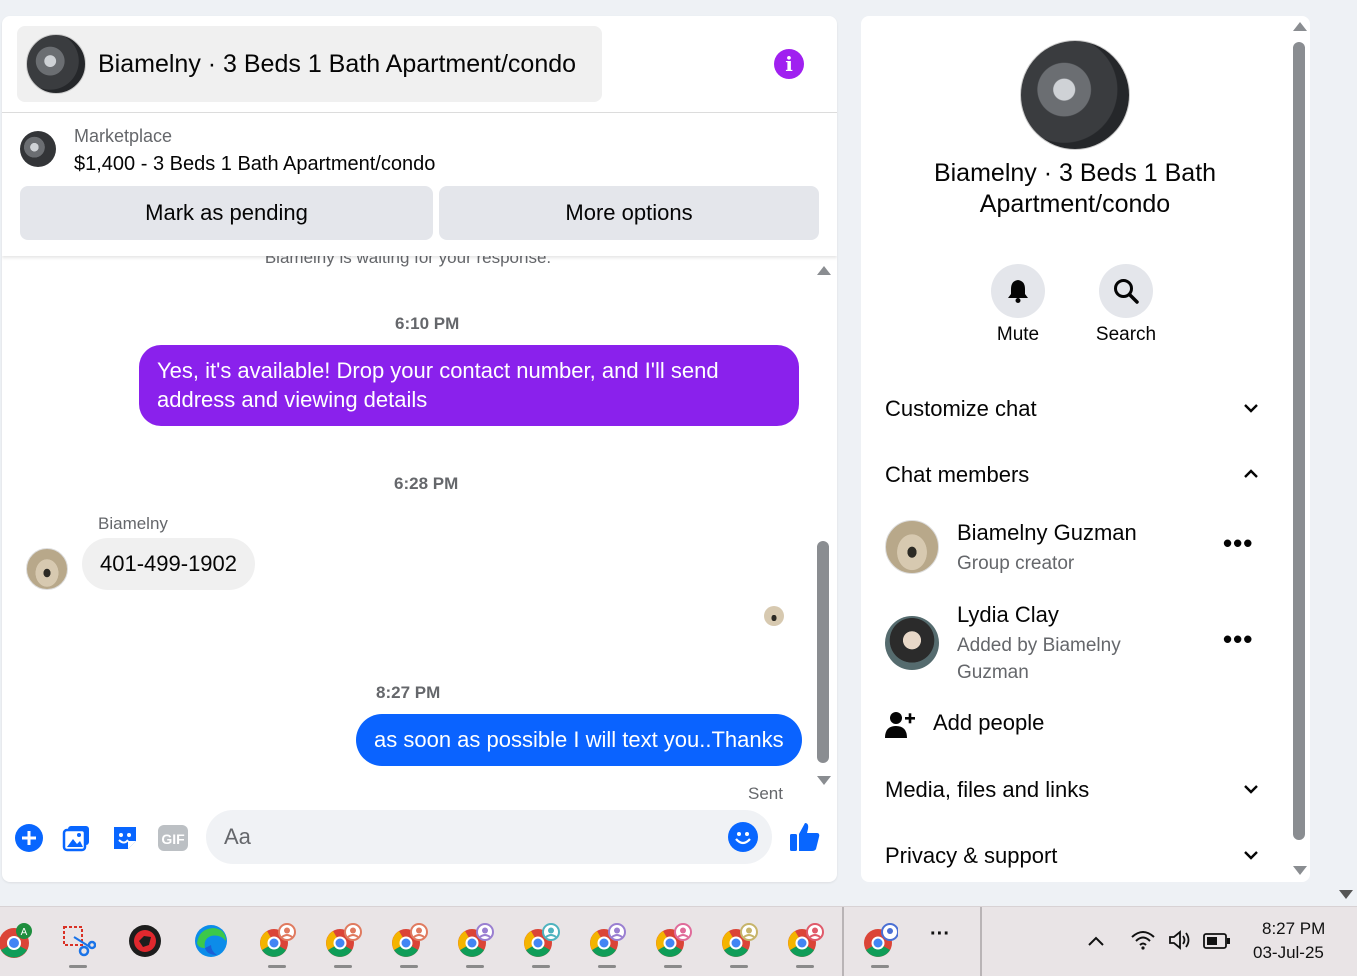 Image resolution: width=1357 pixels, height=976 pixels. Describe the element at coordinates (408, 261) in the screenshot. I see `waiting-status: Biamelny is waiting for your response.` at that location.